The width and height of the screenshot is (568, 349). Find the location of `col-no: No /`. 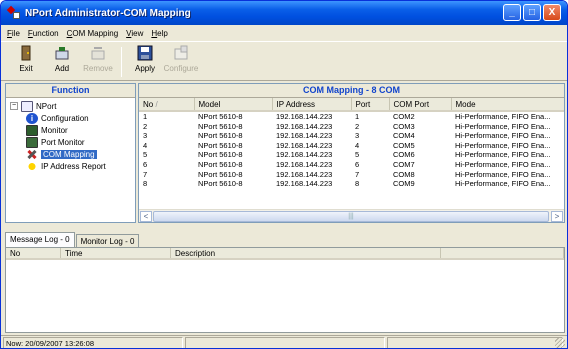

col-no: No / is located at coordinates (167, 105).